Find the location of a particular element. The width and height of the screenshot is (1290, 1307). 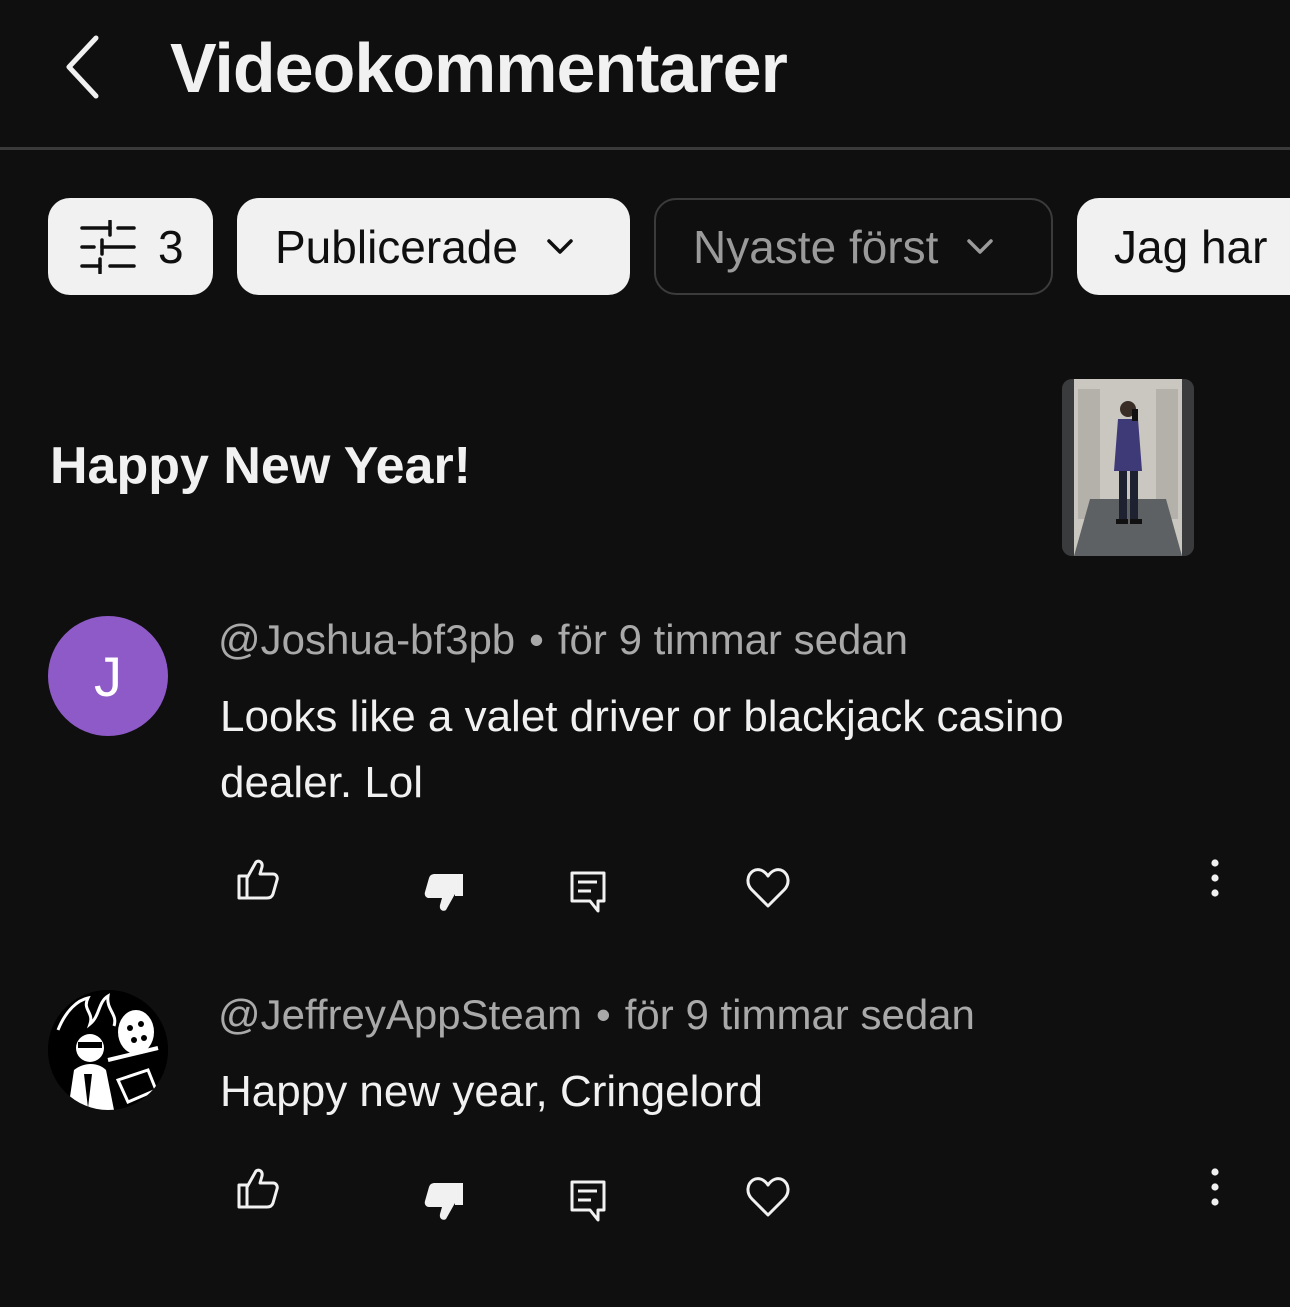

chevron-left-icon is located at coordinates (82, 67).